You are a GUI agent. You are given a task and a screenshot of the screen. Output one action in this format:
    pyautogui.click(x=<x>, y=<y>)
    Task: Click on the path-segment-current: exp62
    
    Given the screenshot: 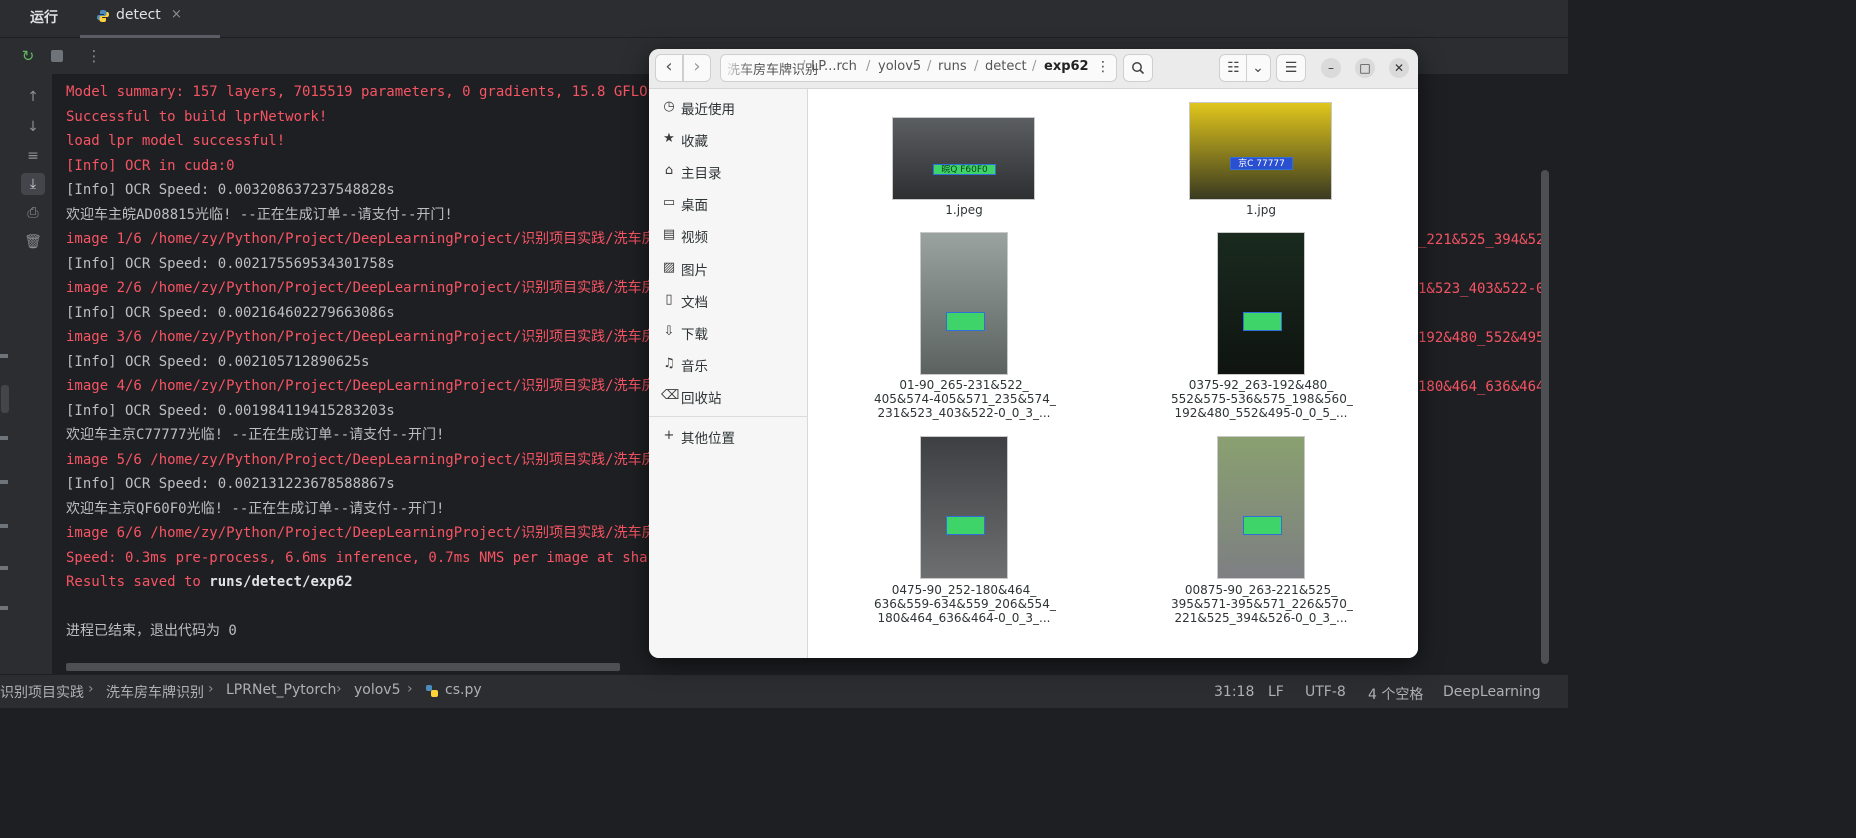 What is the action you would take?
    pyautogui.click(x=1066, y=66)
    